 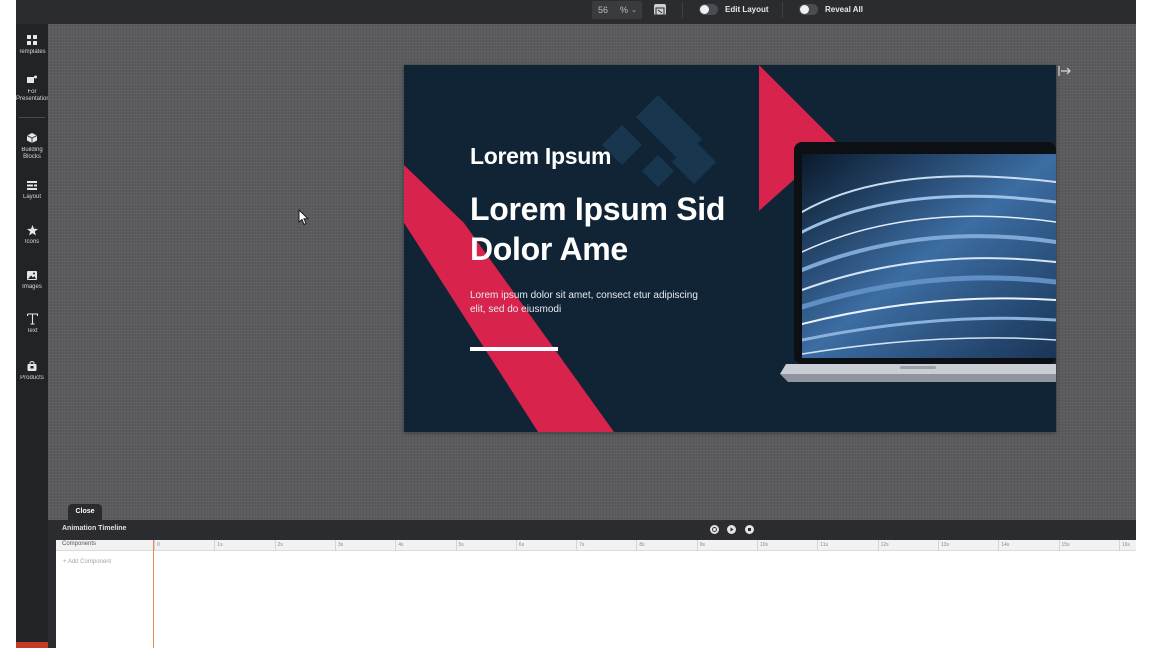 I want to click on timeline-tick-label: 10s, so click(x=764, y=545).